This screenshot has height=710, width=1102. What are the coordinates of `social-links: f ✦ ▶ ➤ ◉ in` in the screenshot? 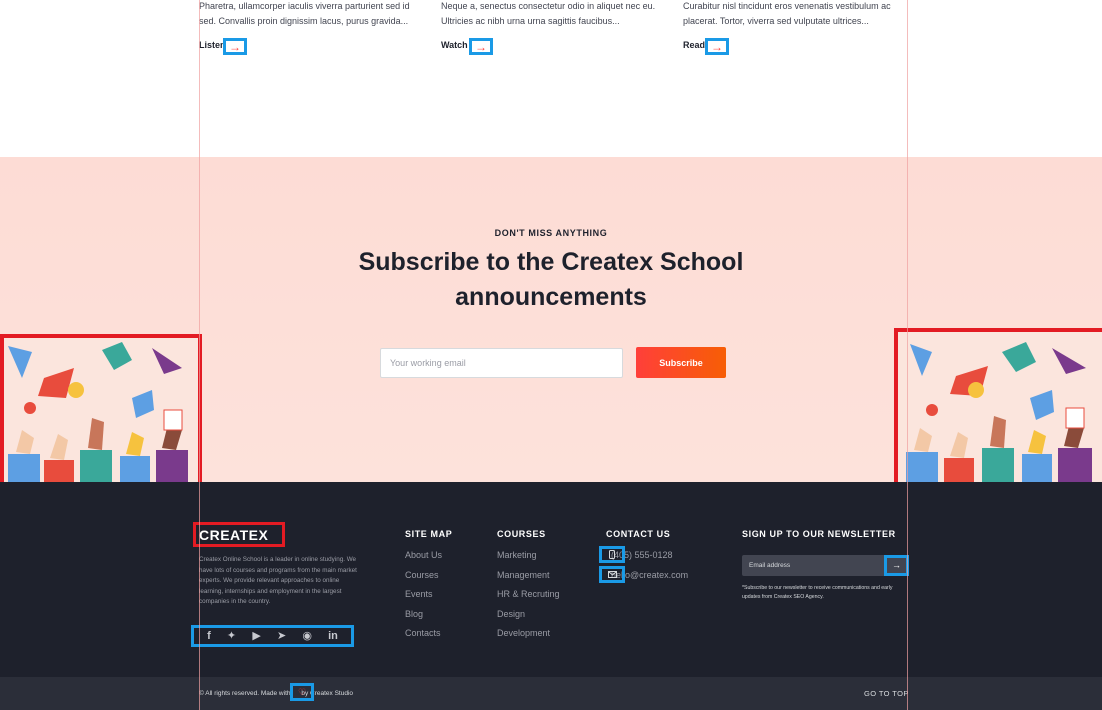 It's located at (272, 636).